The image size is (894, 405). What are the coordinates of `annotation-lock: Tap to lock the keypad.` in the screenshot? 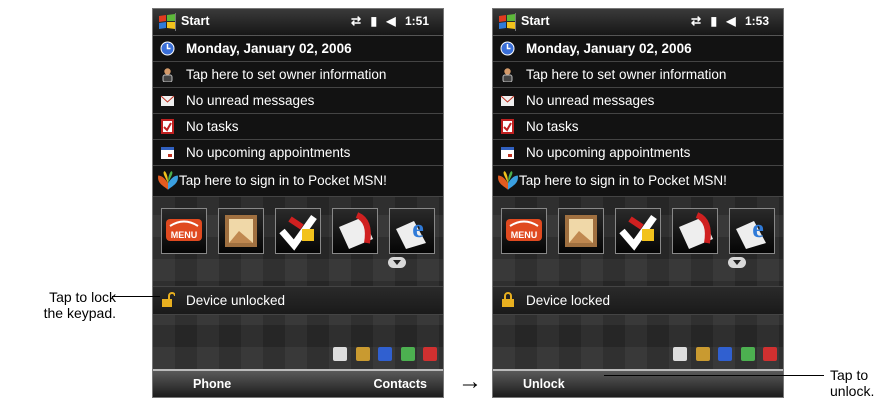 It's located at (64, 305).